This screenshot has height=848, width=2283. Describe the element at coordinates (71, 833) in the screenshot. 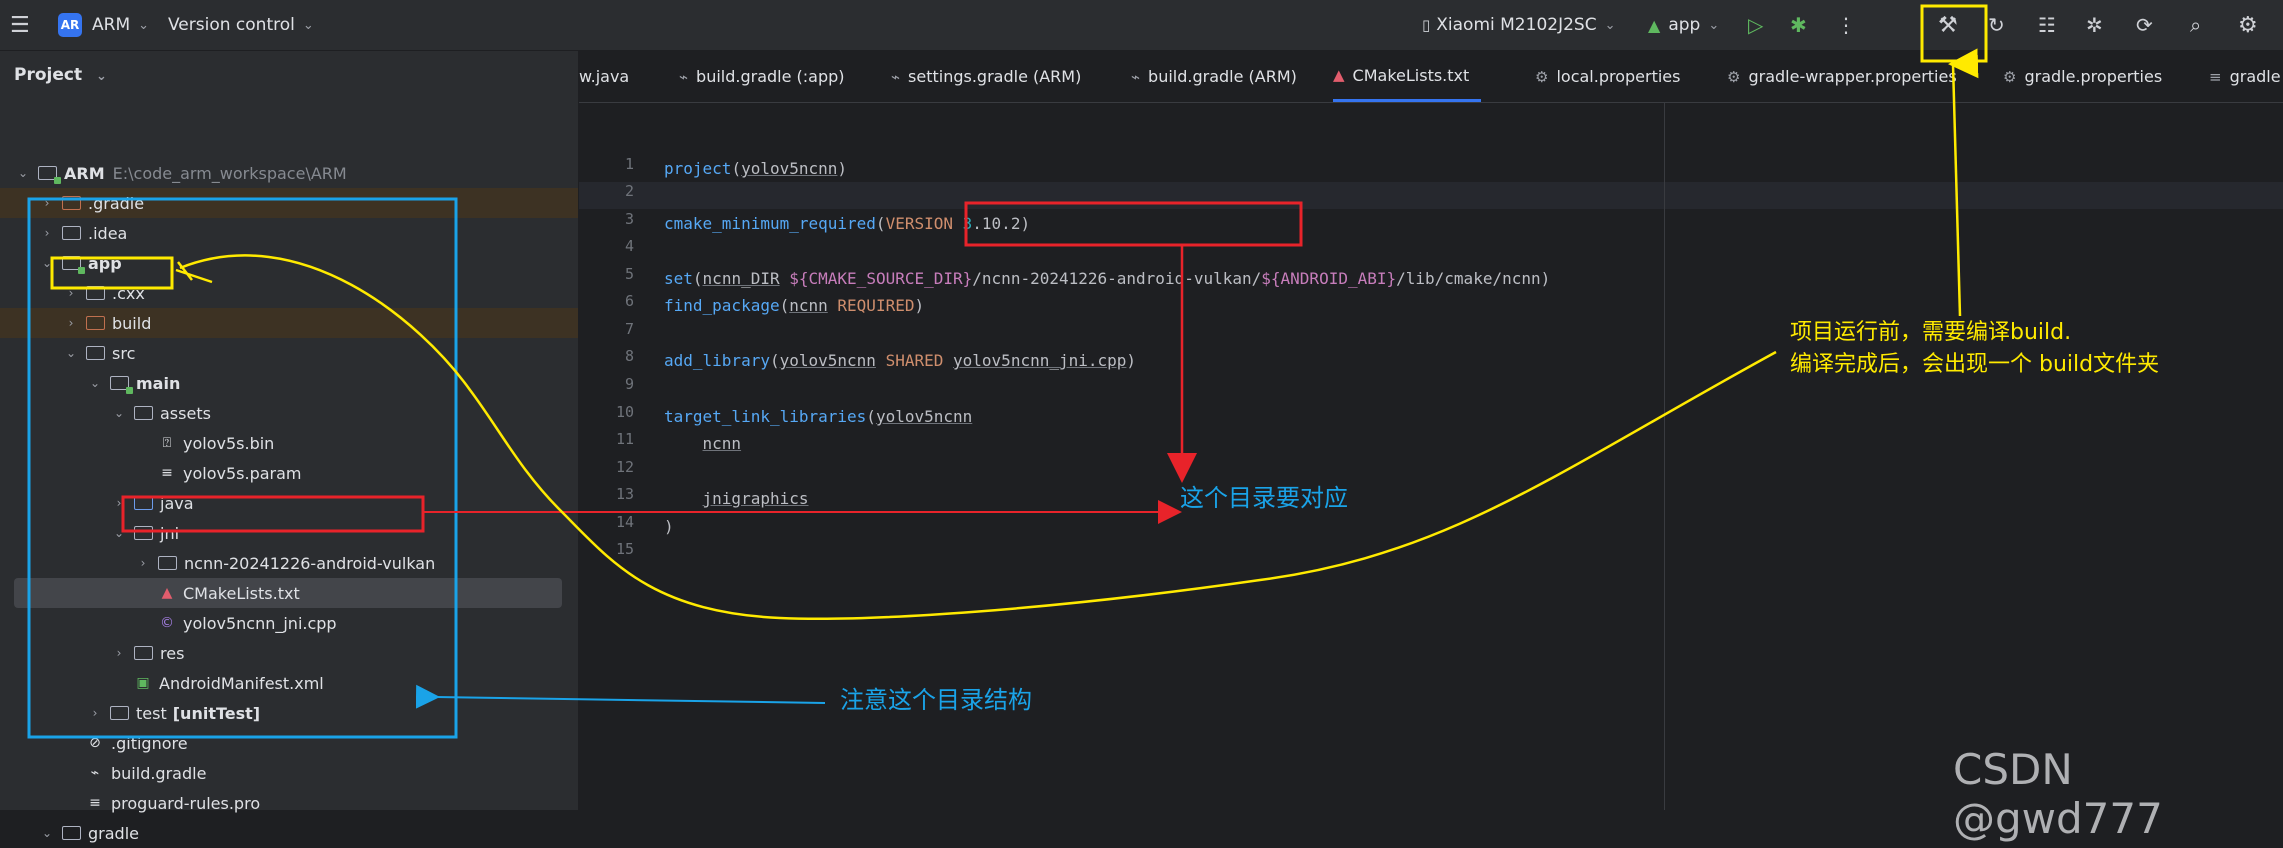

I see `folder-icon` at that location.